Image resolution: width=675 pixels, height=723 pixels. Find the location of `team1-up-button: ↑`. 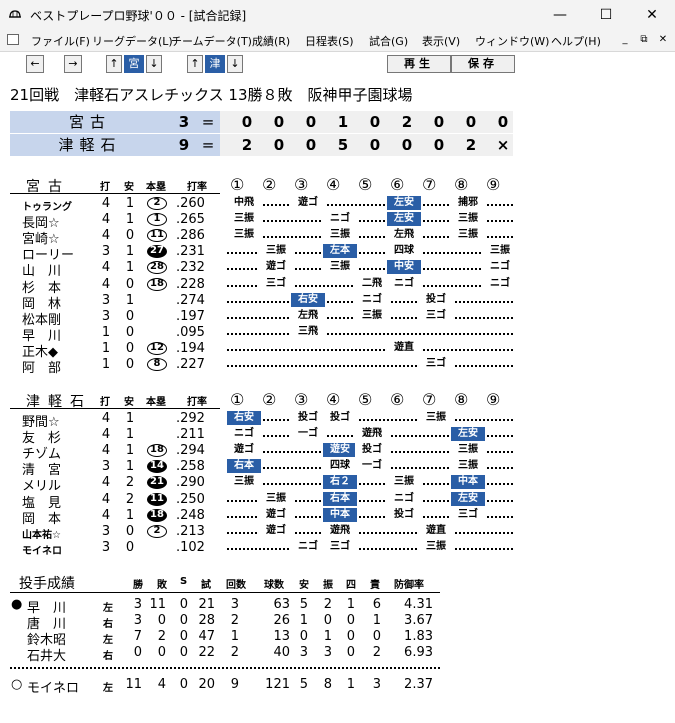

team1-up-button: ↑ is located at coordinates (114, 64).